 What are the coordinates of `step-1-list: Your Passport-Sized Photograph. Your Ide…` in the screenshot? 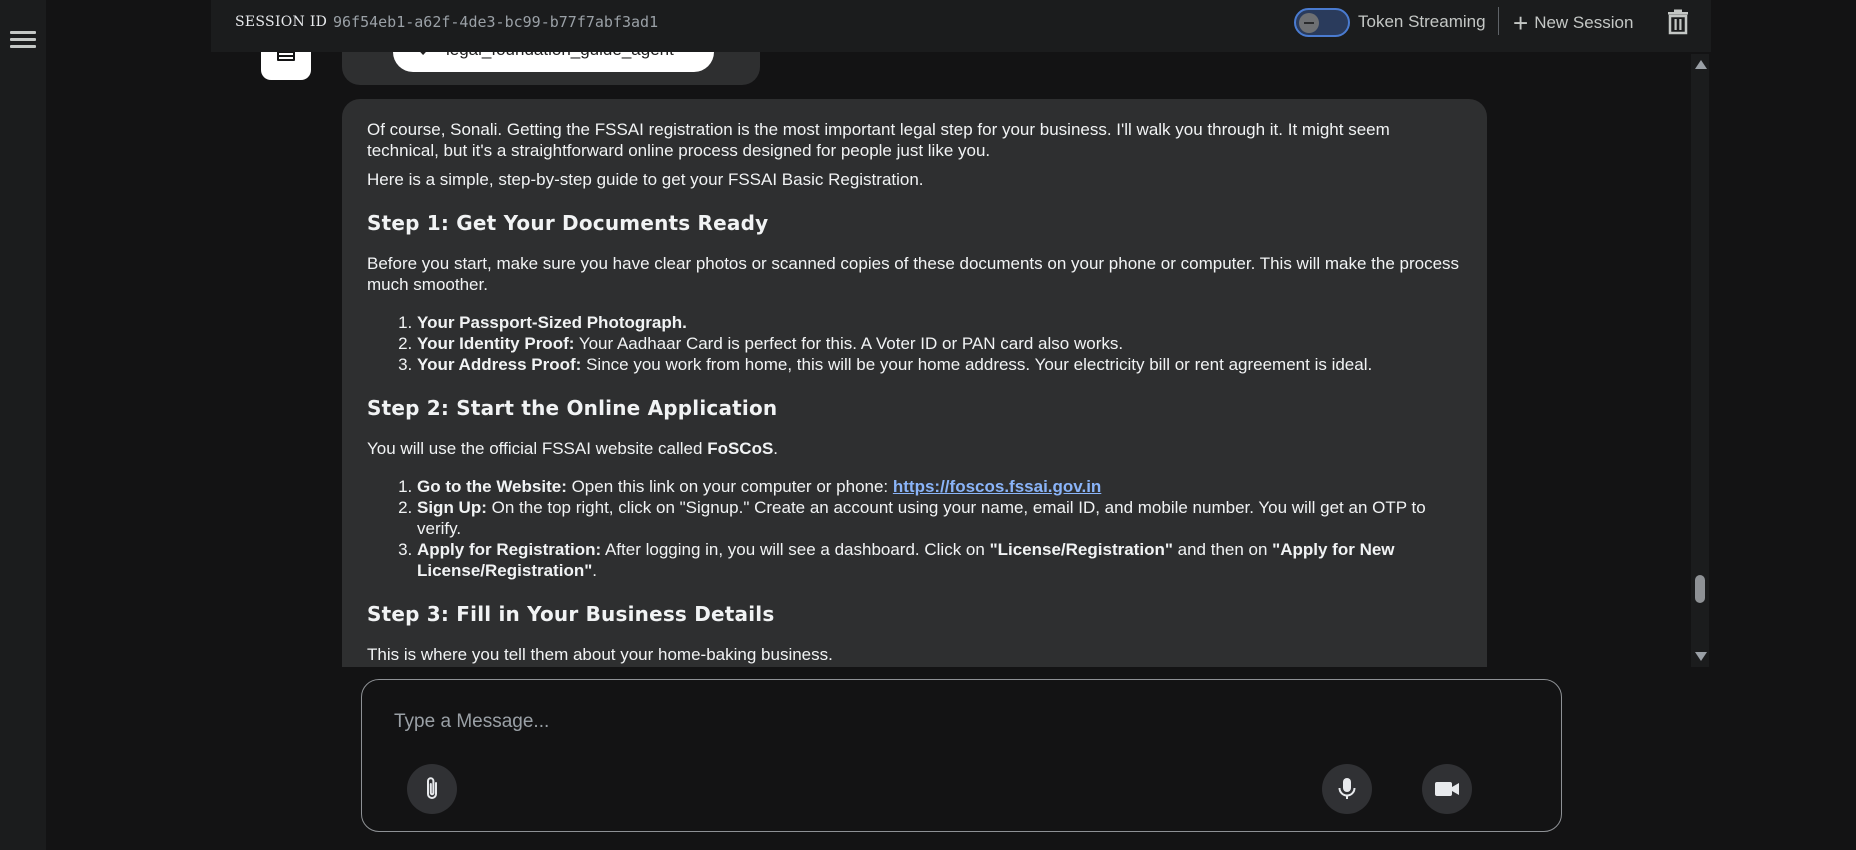 It's located at (939, 343).